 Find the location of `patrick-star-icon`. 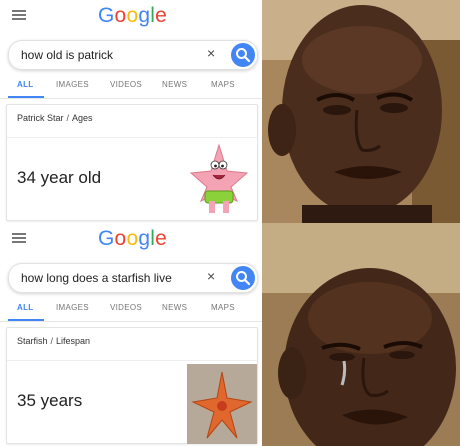

patrick-star-icon is located at coordinates (219, 179).